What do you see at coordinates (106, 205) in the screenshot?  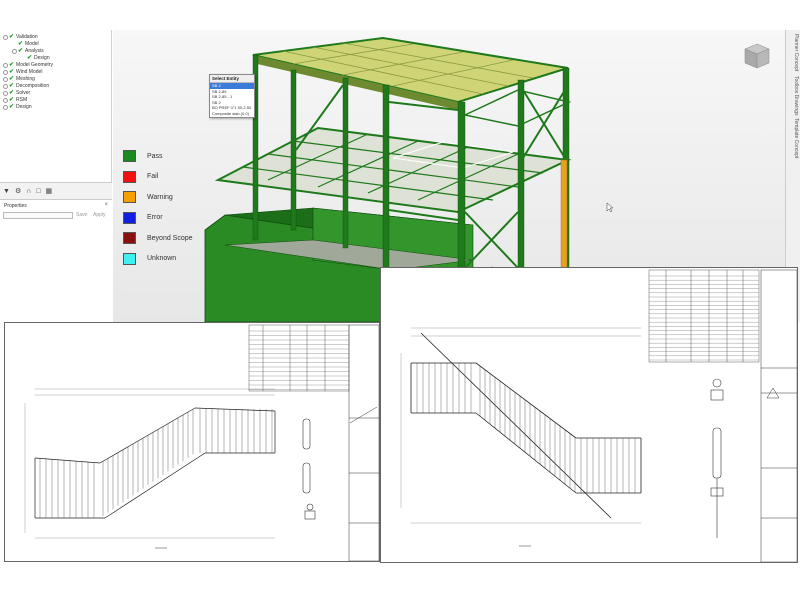 I see `close-icon: ×` at bounding box center [106, 205].